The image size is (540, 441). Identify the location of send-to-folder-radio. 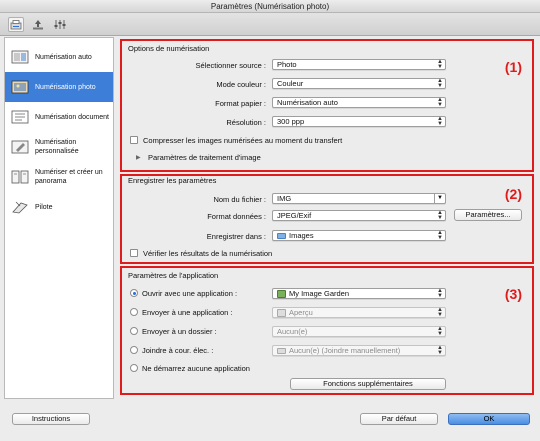
(134, 331).